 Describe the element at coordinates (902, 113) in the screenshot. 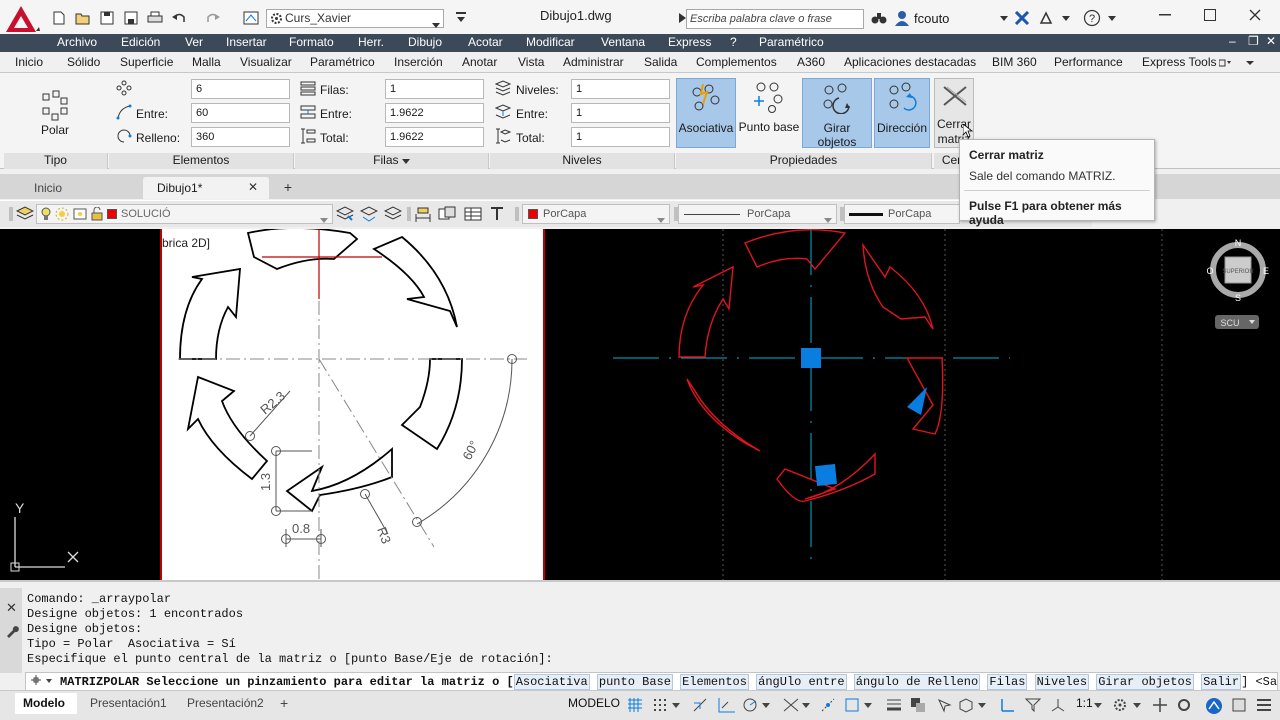

I see `direction-button: Dirección` at that location.